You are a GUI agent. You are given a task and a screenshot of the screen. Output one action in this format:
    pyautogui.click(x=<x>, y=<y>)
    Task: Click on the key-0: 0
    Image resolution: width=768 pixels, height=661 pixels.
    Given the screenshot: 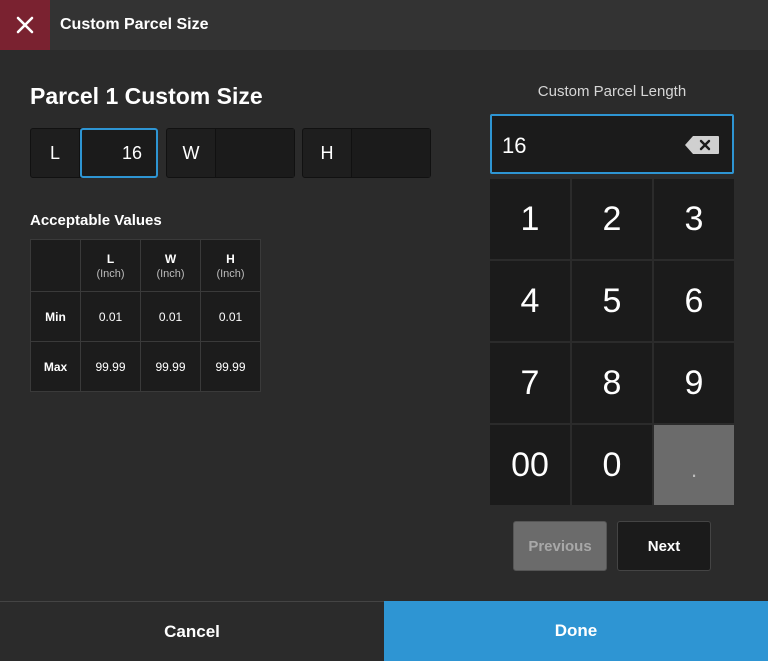 What is the action you would take?
    pyautogui.click(x=612, y=465)
    